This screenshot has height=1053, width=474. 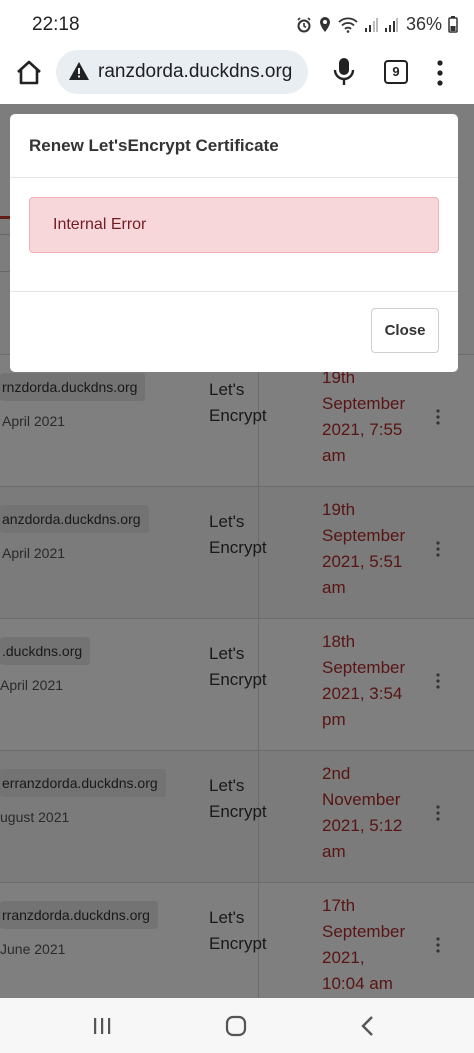 I want to click on close-button: Close, so click(x=405, y=330).